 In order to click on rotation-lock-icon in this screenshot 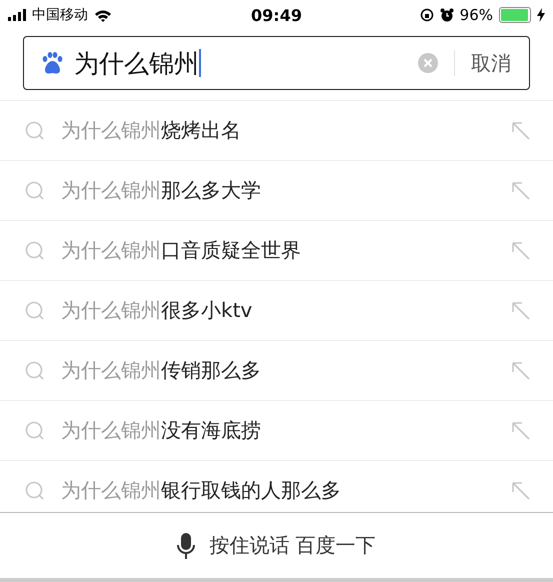, I will do `click(427, 15)`.